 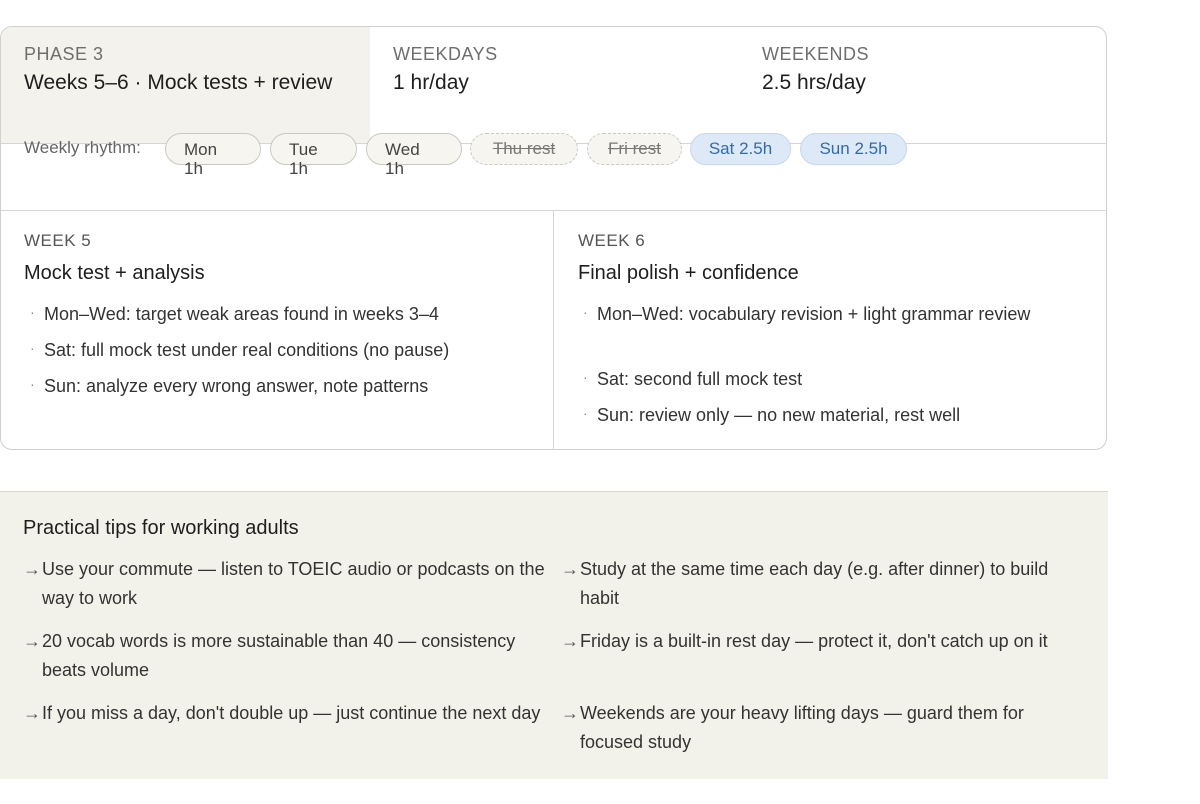 I want to click on tips-title: Practical tips for working adults, so click(x=161, y=528).